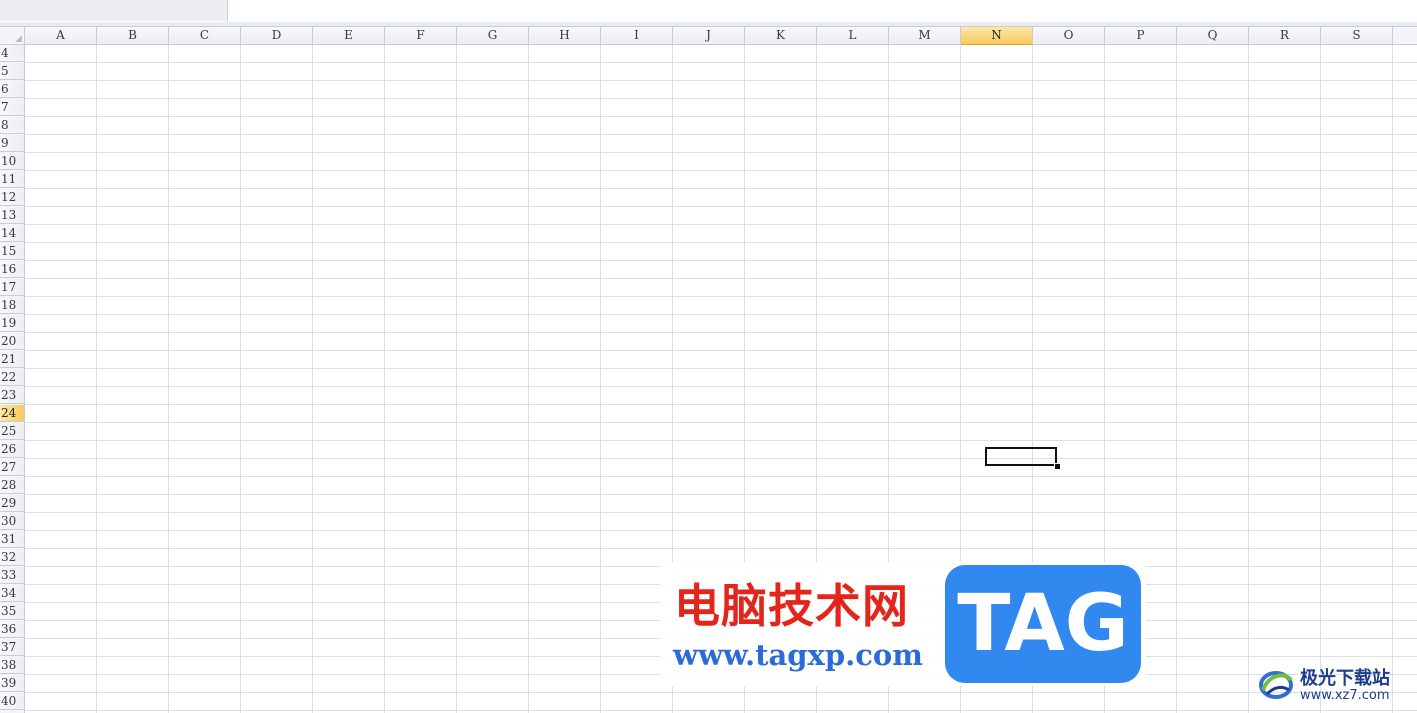  Describe the element at coordinates (12, 89) in the screenshot. I see `row-header-6: 6` at that location.